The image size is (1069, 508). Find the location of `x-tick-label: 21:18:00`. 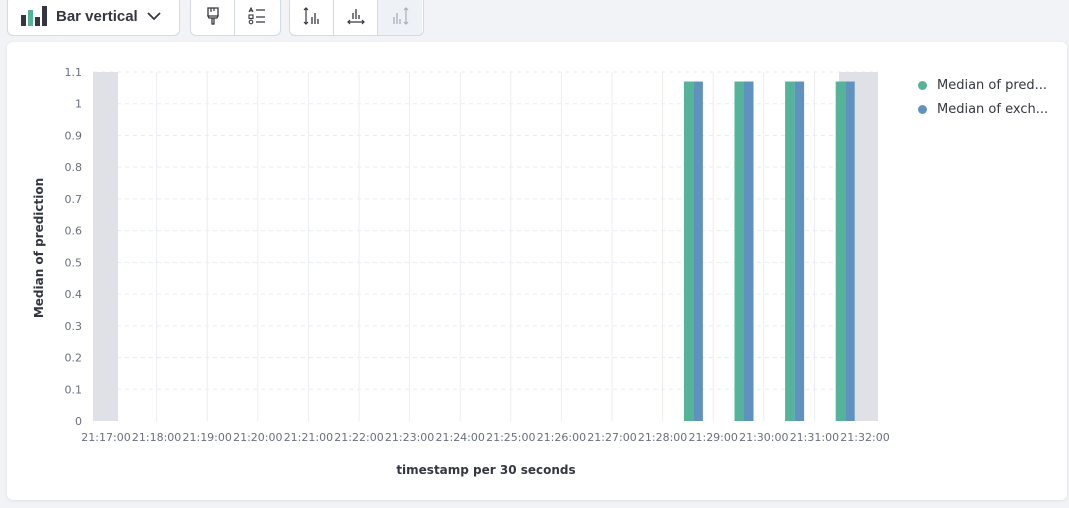

x-tick-label: 21:18:00 is located at coordinates (156, 437).